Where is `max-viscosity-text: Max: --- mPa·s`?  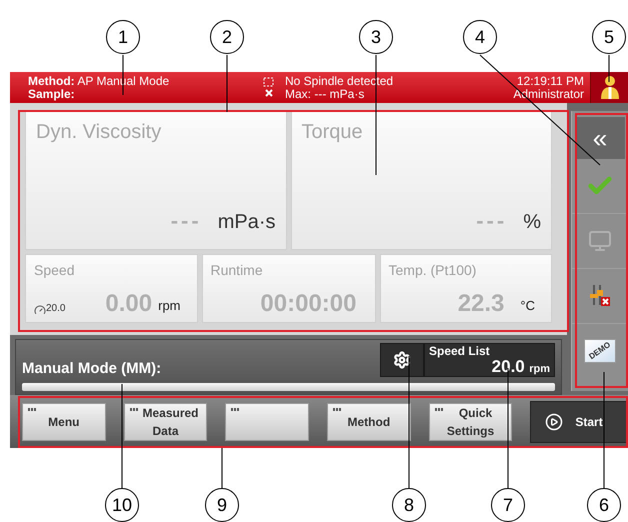 max-viscosity-text: Max: --- mPa·s is located at coordinates (325, 94).